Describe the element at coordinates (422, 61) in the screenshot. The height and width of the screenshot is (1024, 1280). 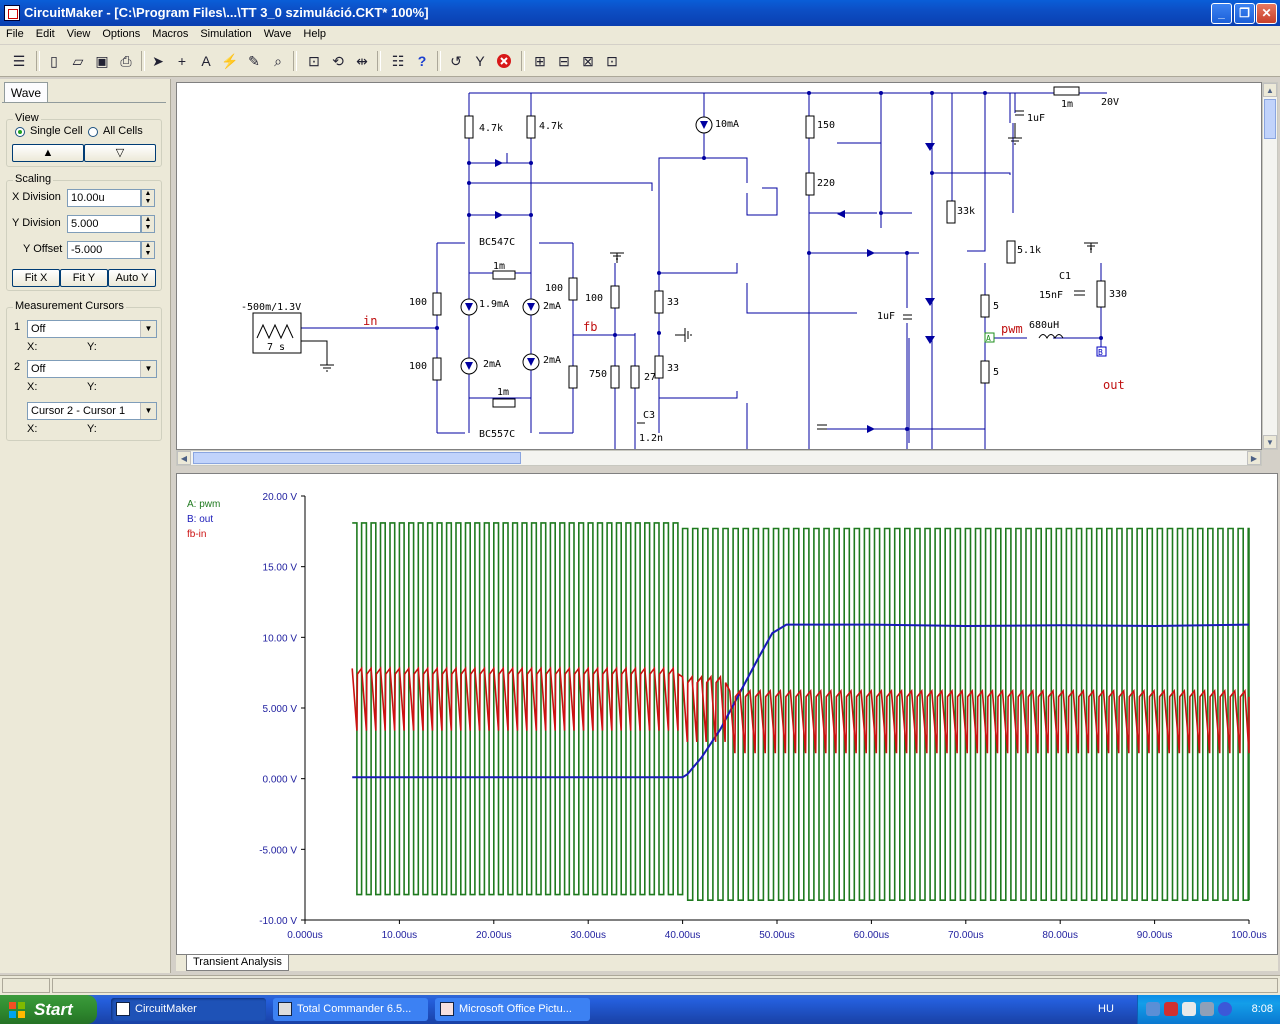
I see `help-icon: ?` at that location.